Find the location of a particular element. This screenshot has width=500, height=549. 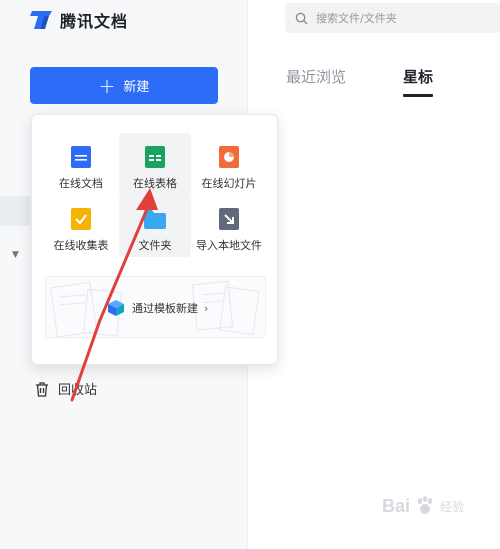

create-online-form-label: 在线收集表 is located at coordinates (81, 245).